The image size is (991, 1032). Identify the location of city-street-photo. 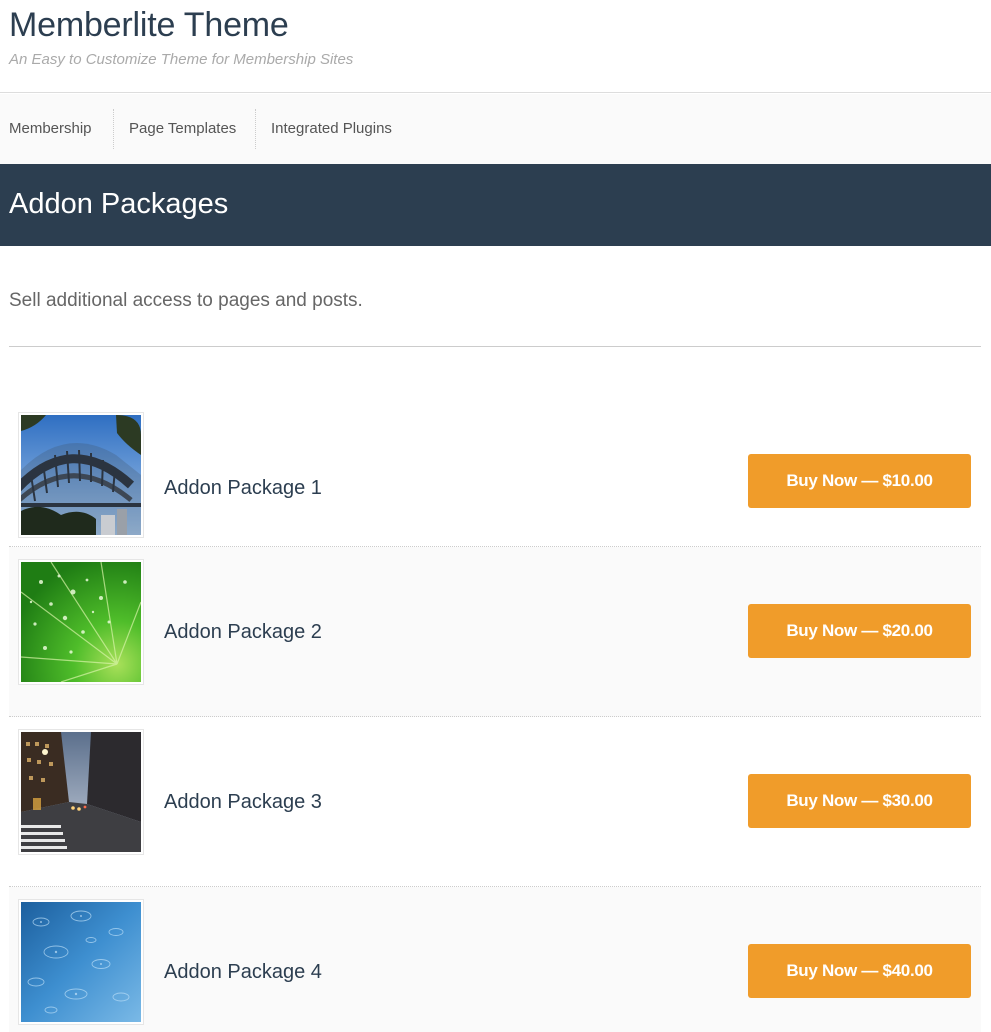
(81, 792).